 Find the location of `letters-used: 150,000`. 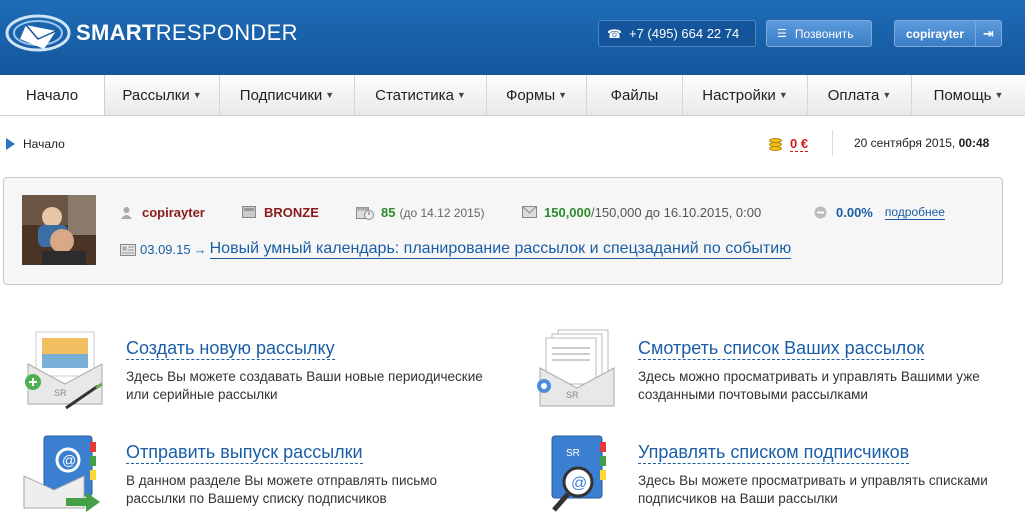

letters-used: 150,000 is located at coordinates (567, 212).